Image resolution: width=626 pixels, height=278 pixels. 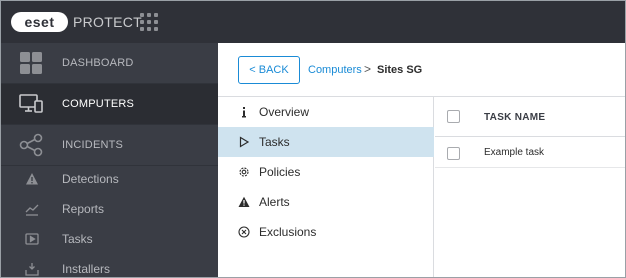 I want to click on dashboard-icon, so click(x=31, y=63).